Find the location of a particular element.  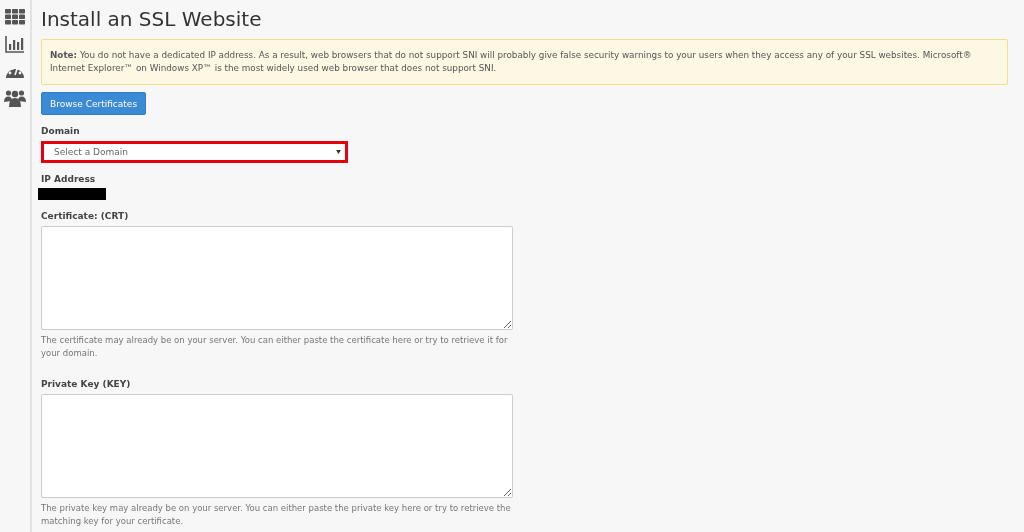

field-label: IP Address is located at coordinates (69, 179).